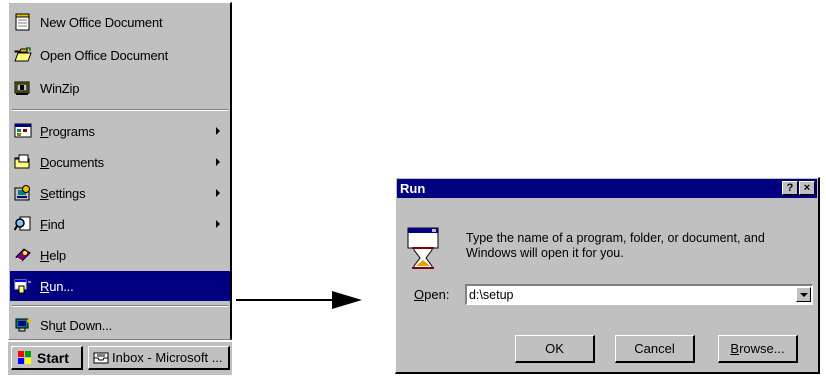 The width and height of the screenshot is (826, 380). I want to click on open-folder-icon, so click(23, 55).